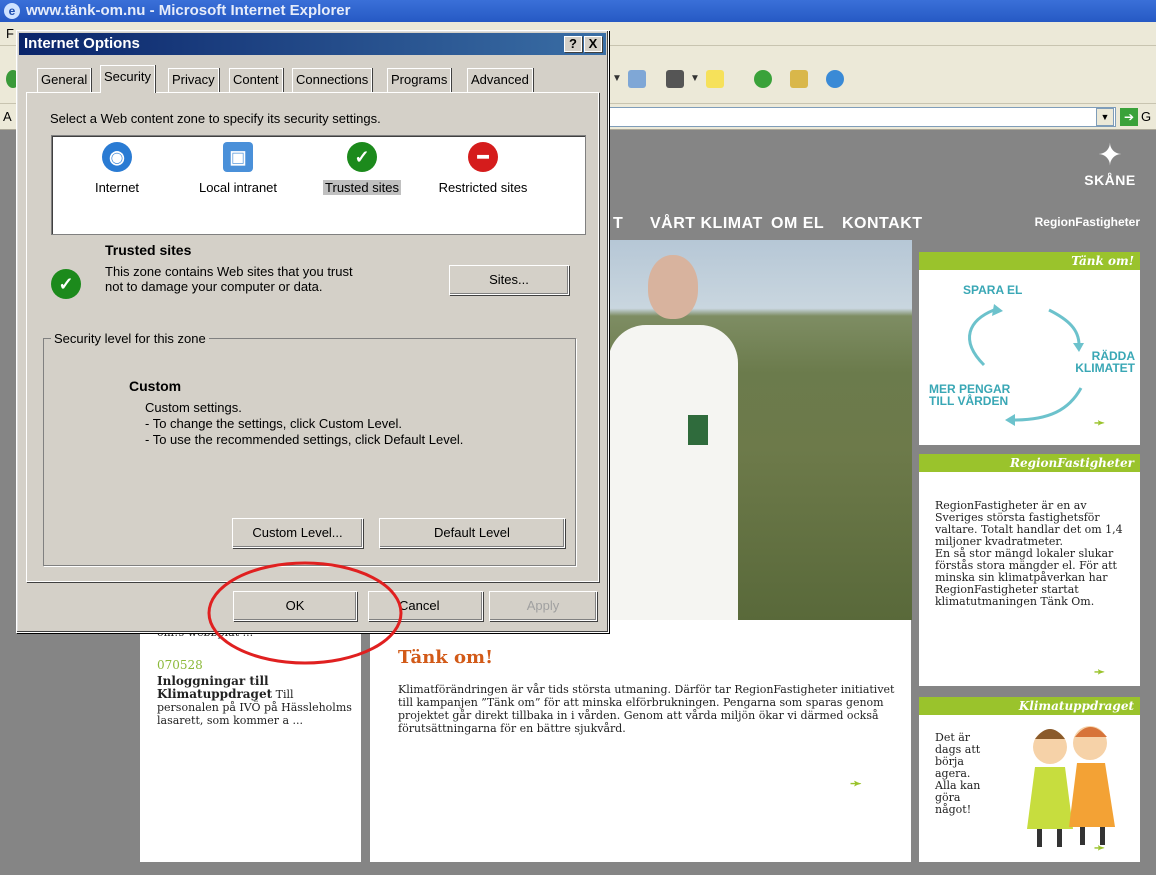 The width and height of the screenshot is (1156, 875). Describe the element at coordinates (618, 224) in the screenshot. I see `nav-item-partial: T` at that location.